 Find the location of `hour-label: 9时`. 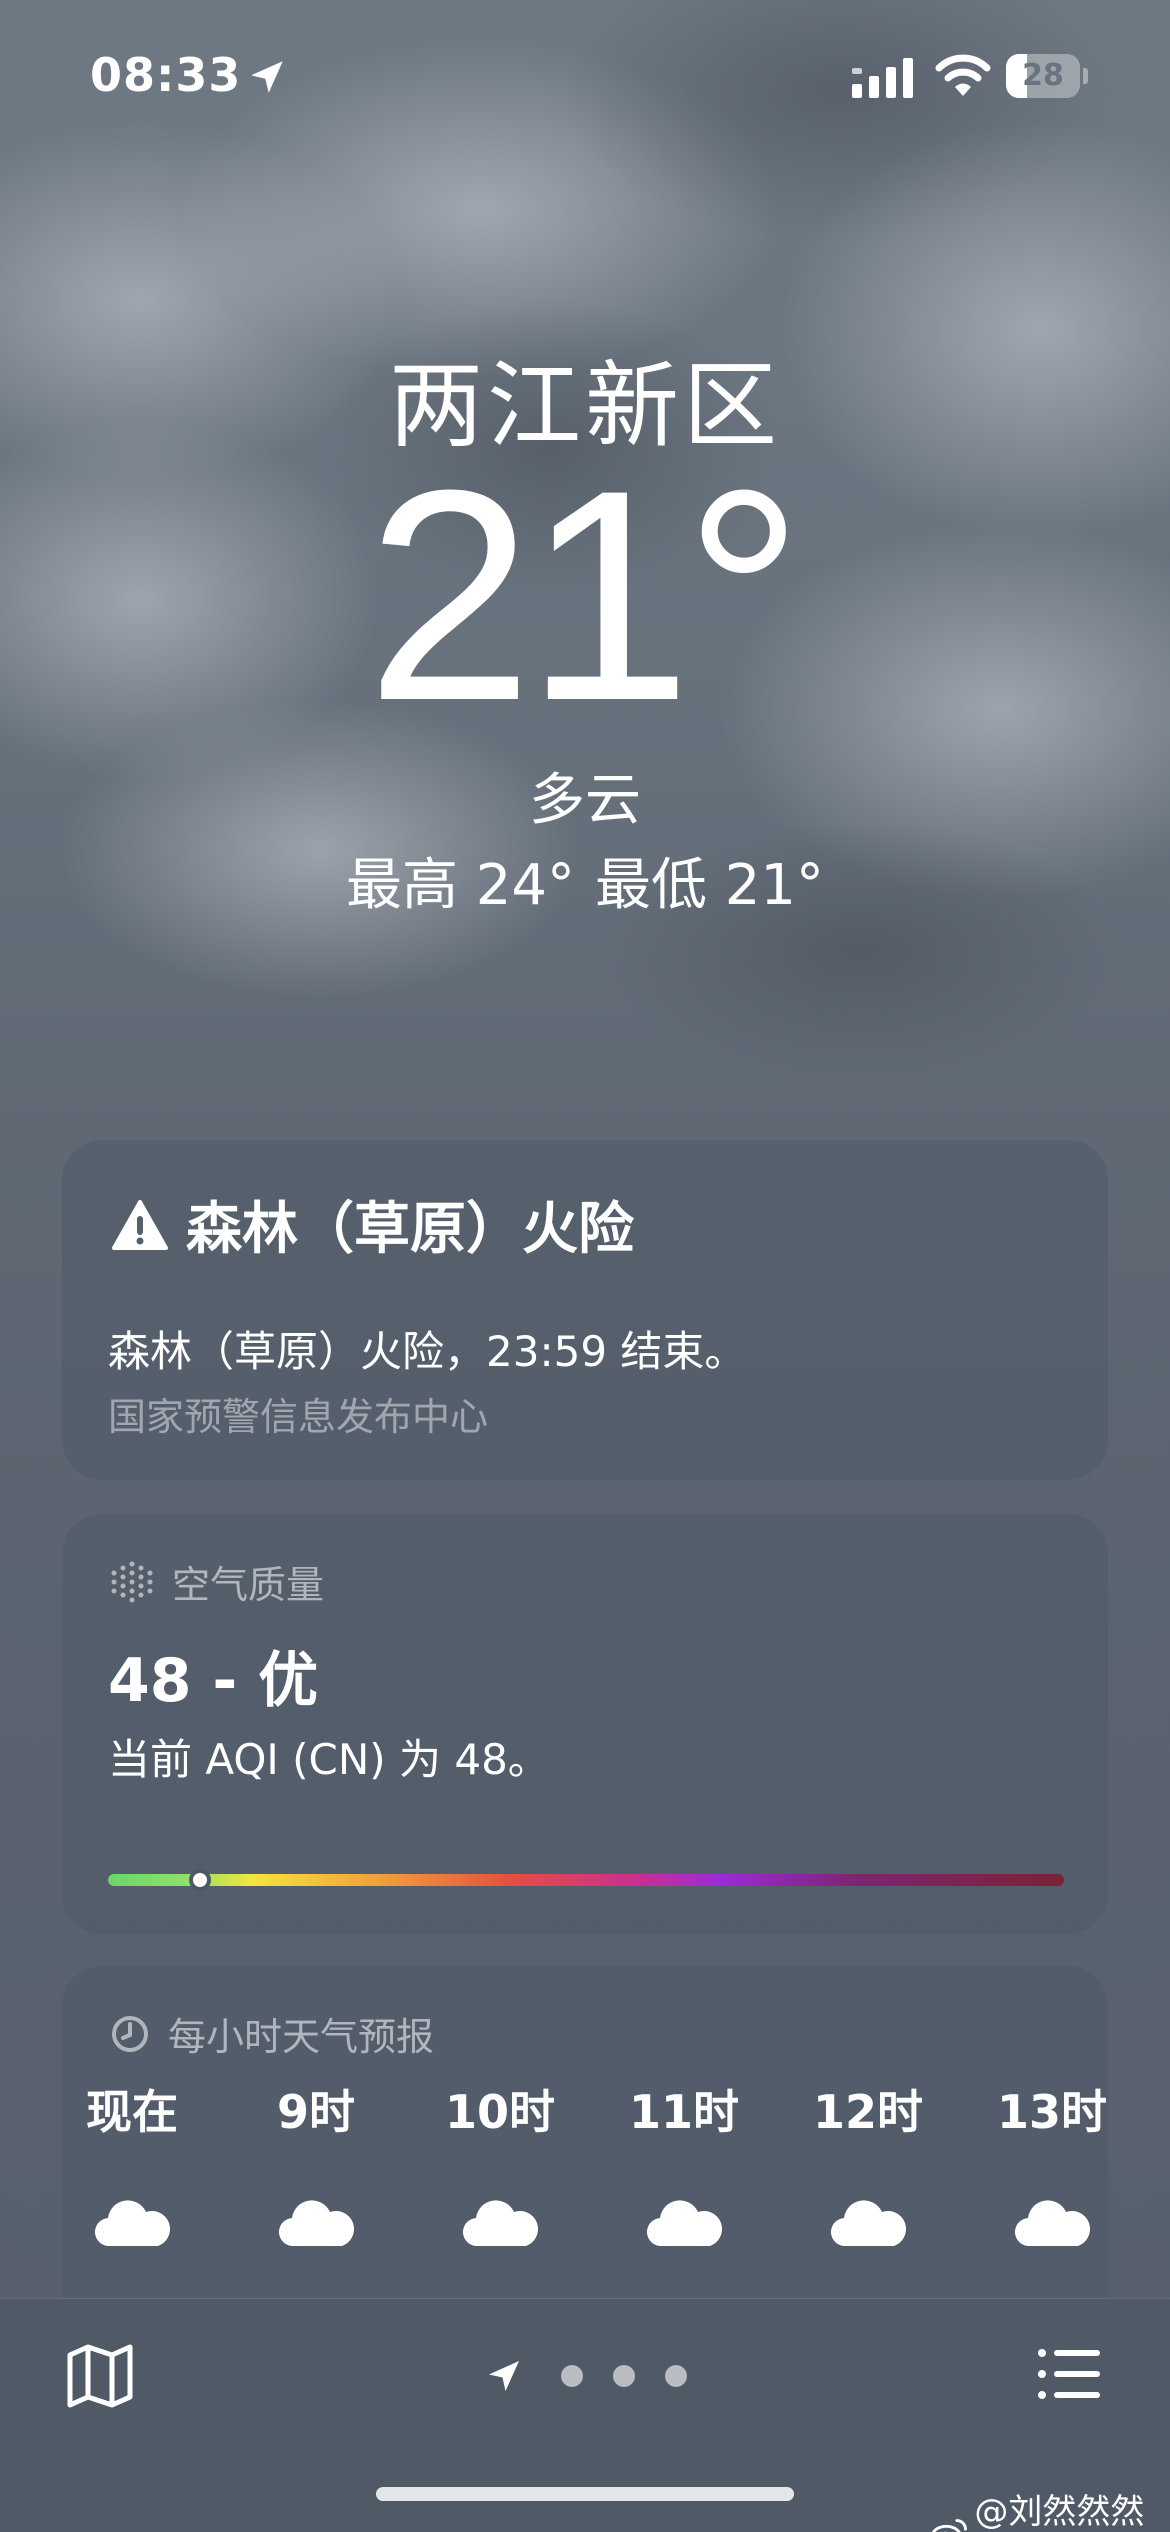

hour-label: 9时 is located at coordinates (315, 2112).